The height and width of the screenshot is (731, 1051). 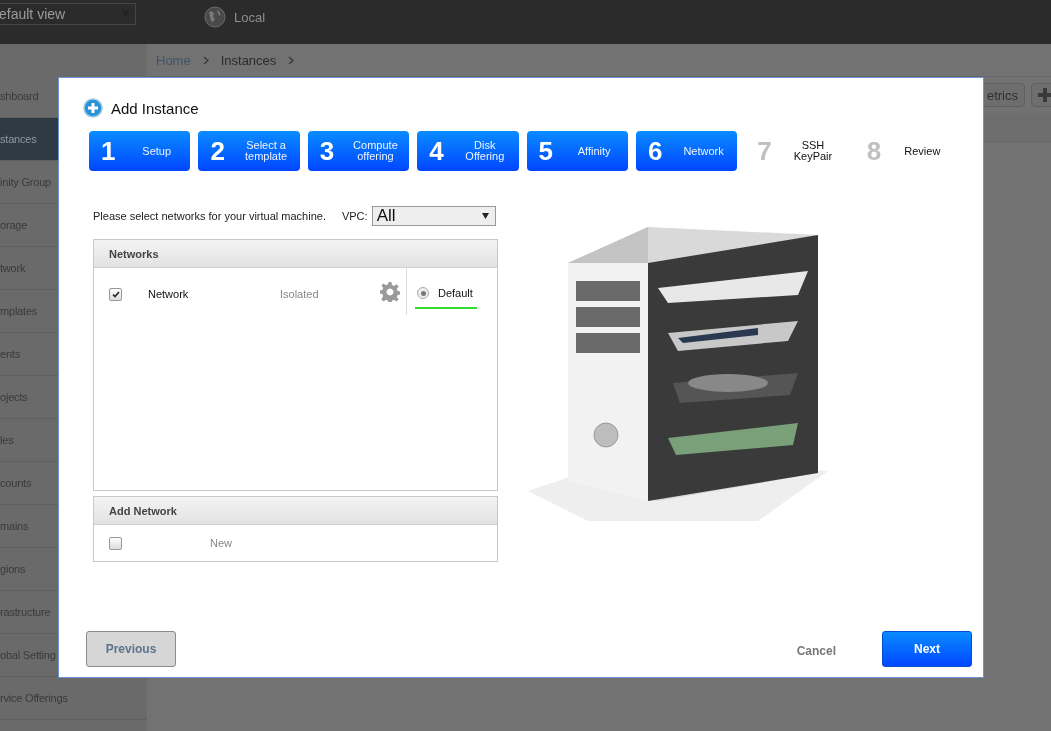 I want to click on underline-mark, so click(x=446, y=308).